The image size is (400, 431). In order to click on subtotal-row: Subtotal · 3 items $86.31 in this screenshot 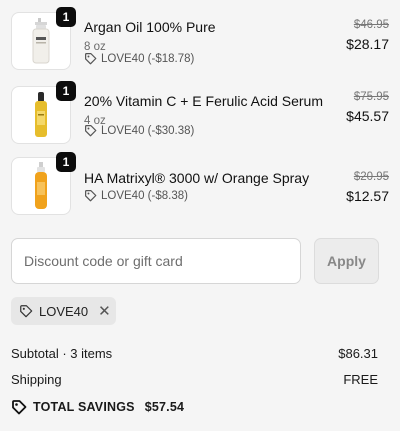, I will do `click(194, 353)`.